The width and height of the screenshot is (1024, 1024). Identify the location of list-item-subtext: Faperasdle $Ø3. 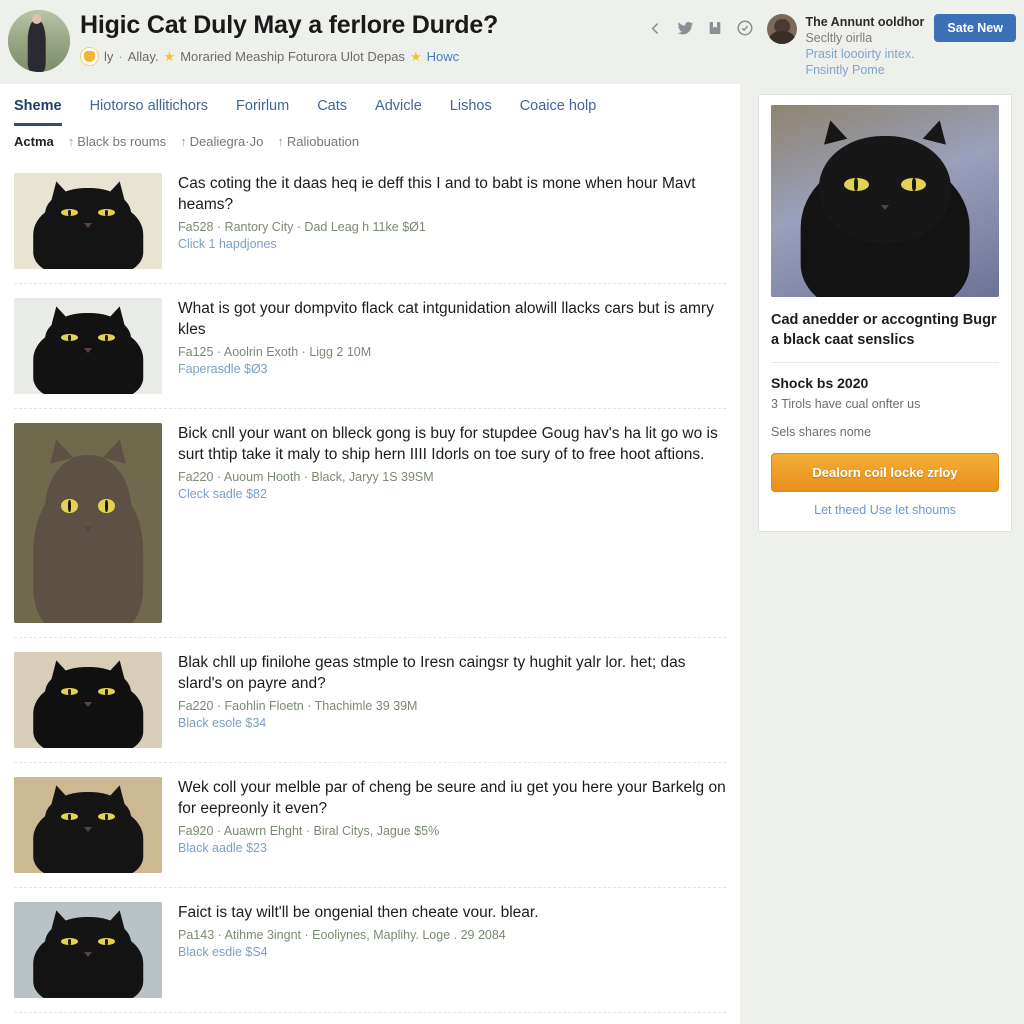
(452, 369).